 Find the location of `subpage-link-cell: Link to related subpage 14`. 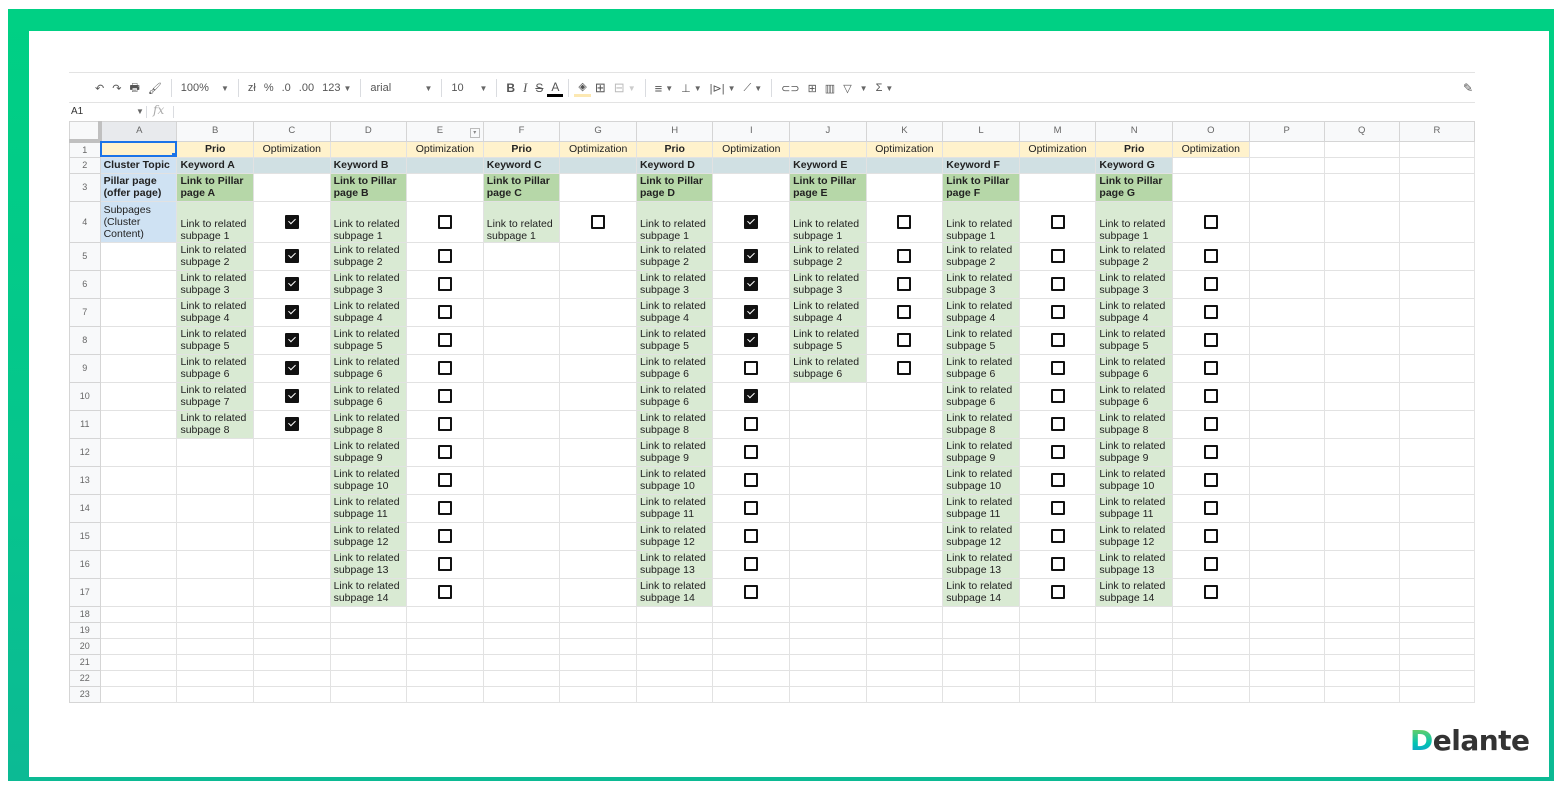

subpage-link-cell: Link to related subpage 14 is located at coordinates (981, 592).